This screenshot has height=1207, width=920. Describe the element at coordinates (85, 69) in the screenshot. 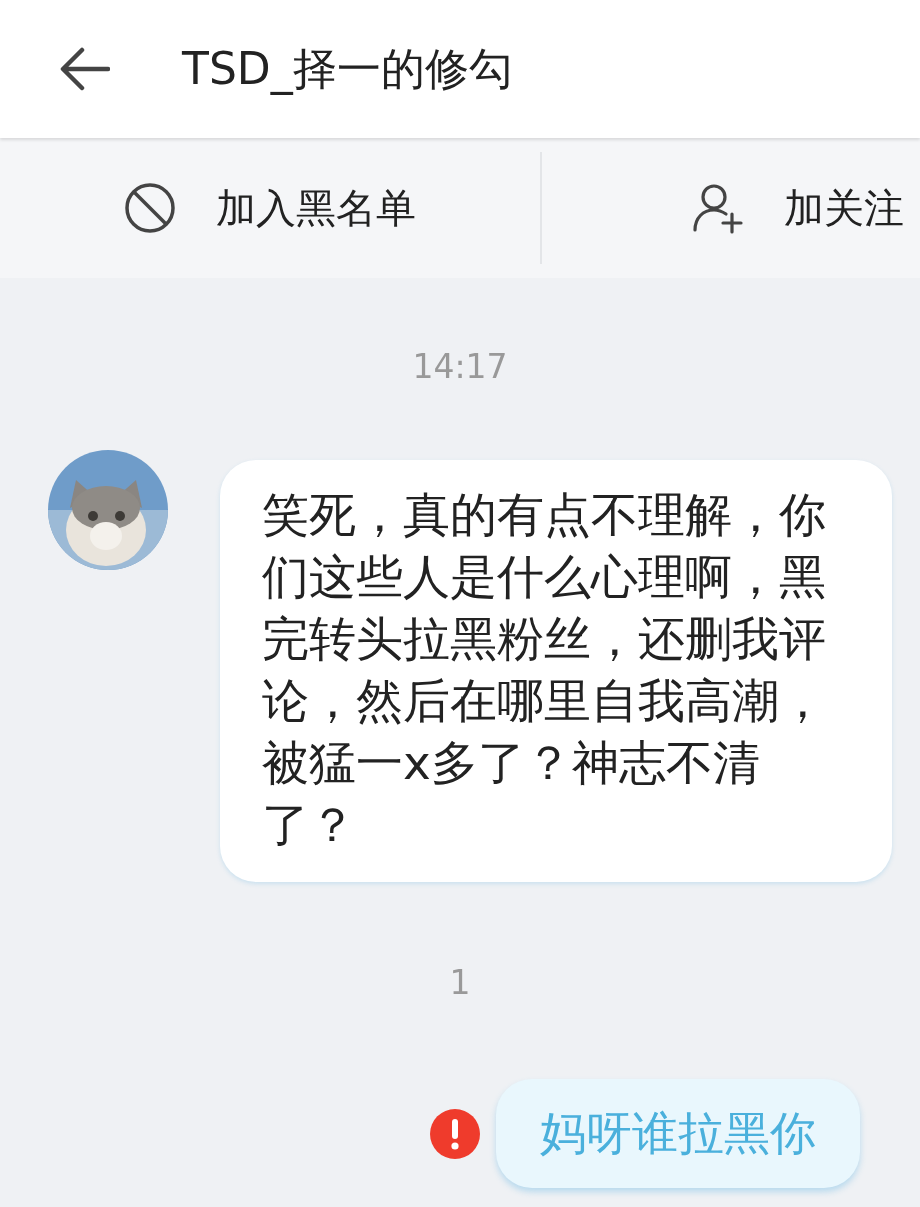

I see `back-icon` at that location.